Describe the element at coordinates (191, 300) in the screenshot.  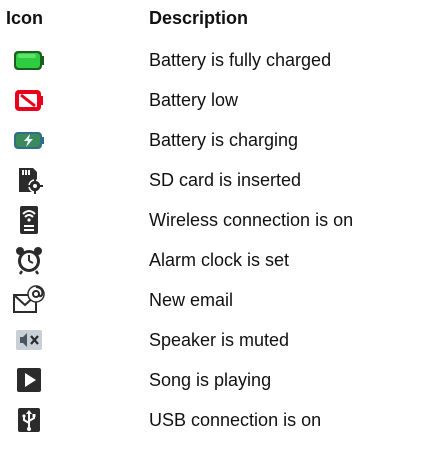
I see `description-text: New email` at that location.